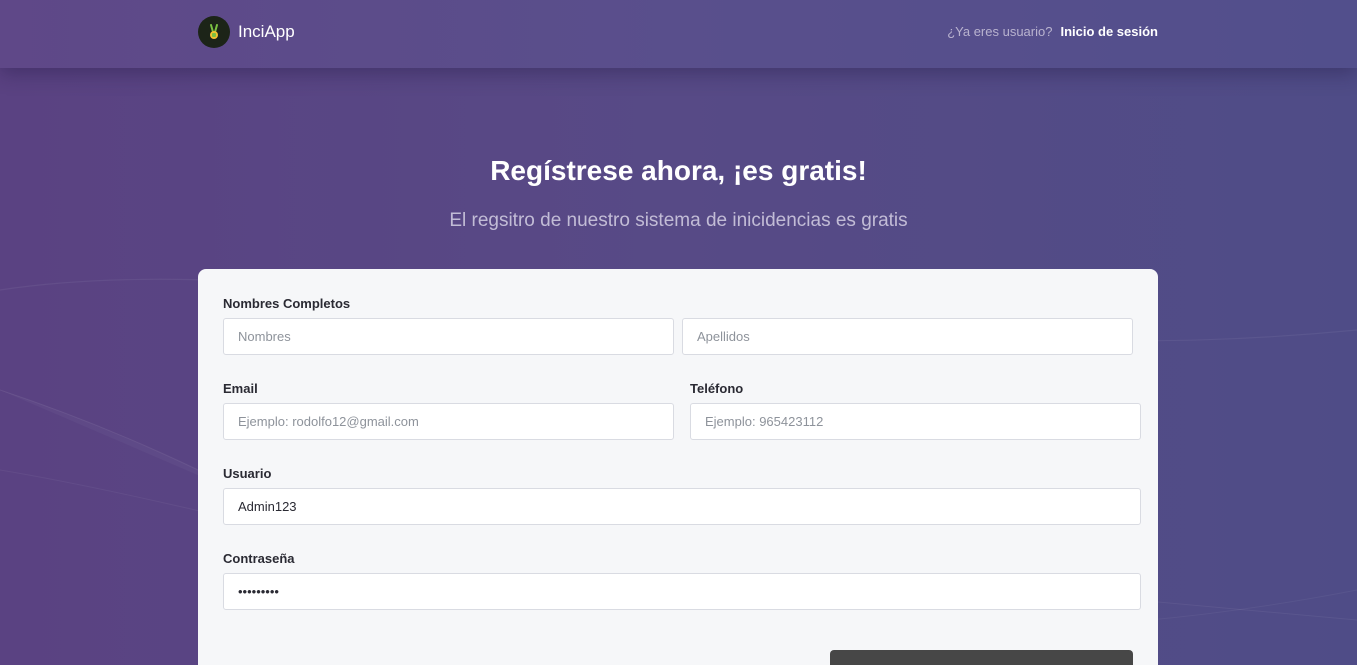 Image resolution: width=1357 pixels, height=665 pixels. What do you see at coordinates (907, 336) in the screenshot?
I see `last-name-input` at bounding box center [907, 336].